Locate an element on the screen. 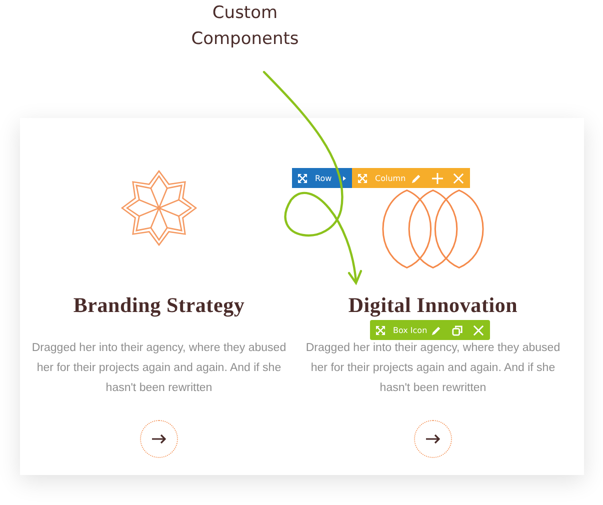 This screenshot has width=603, height=505. toolbar-label: Box Icon is located at coordinates (410, 330).